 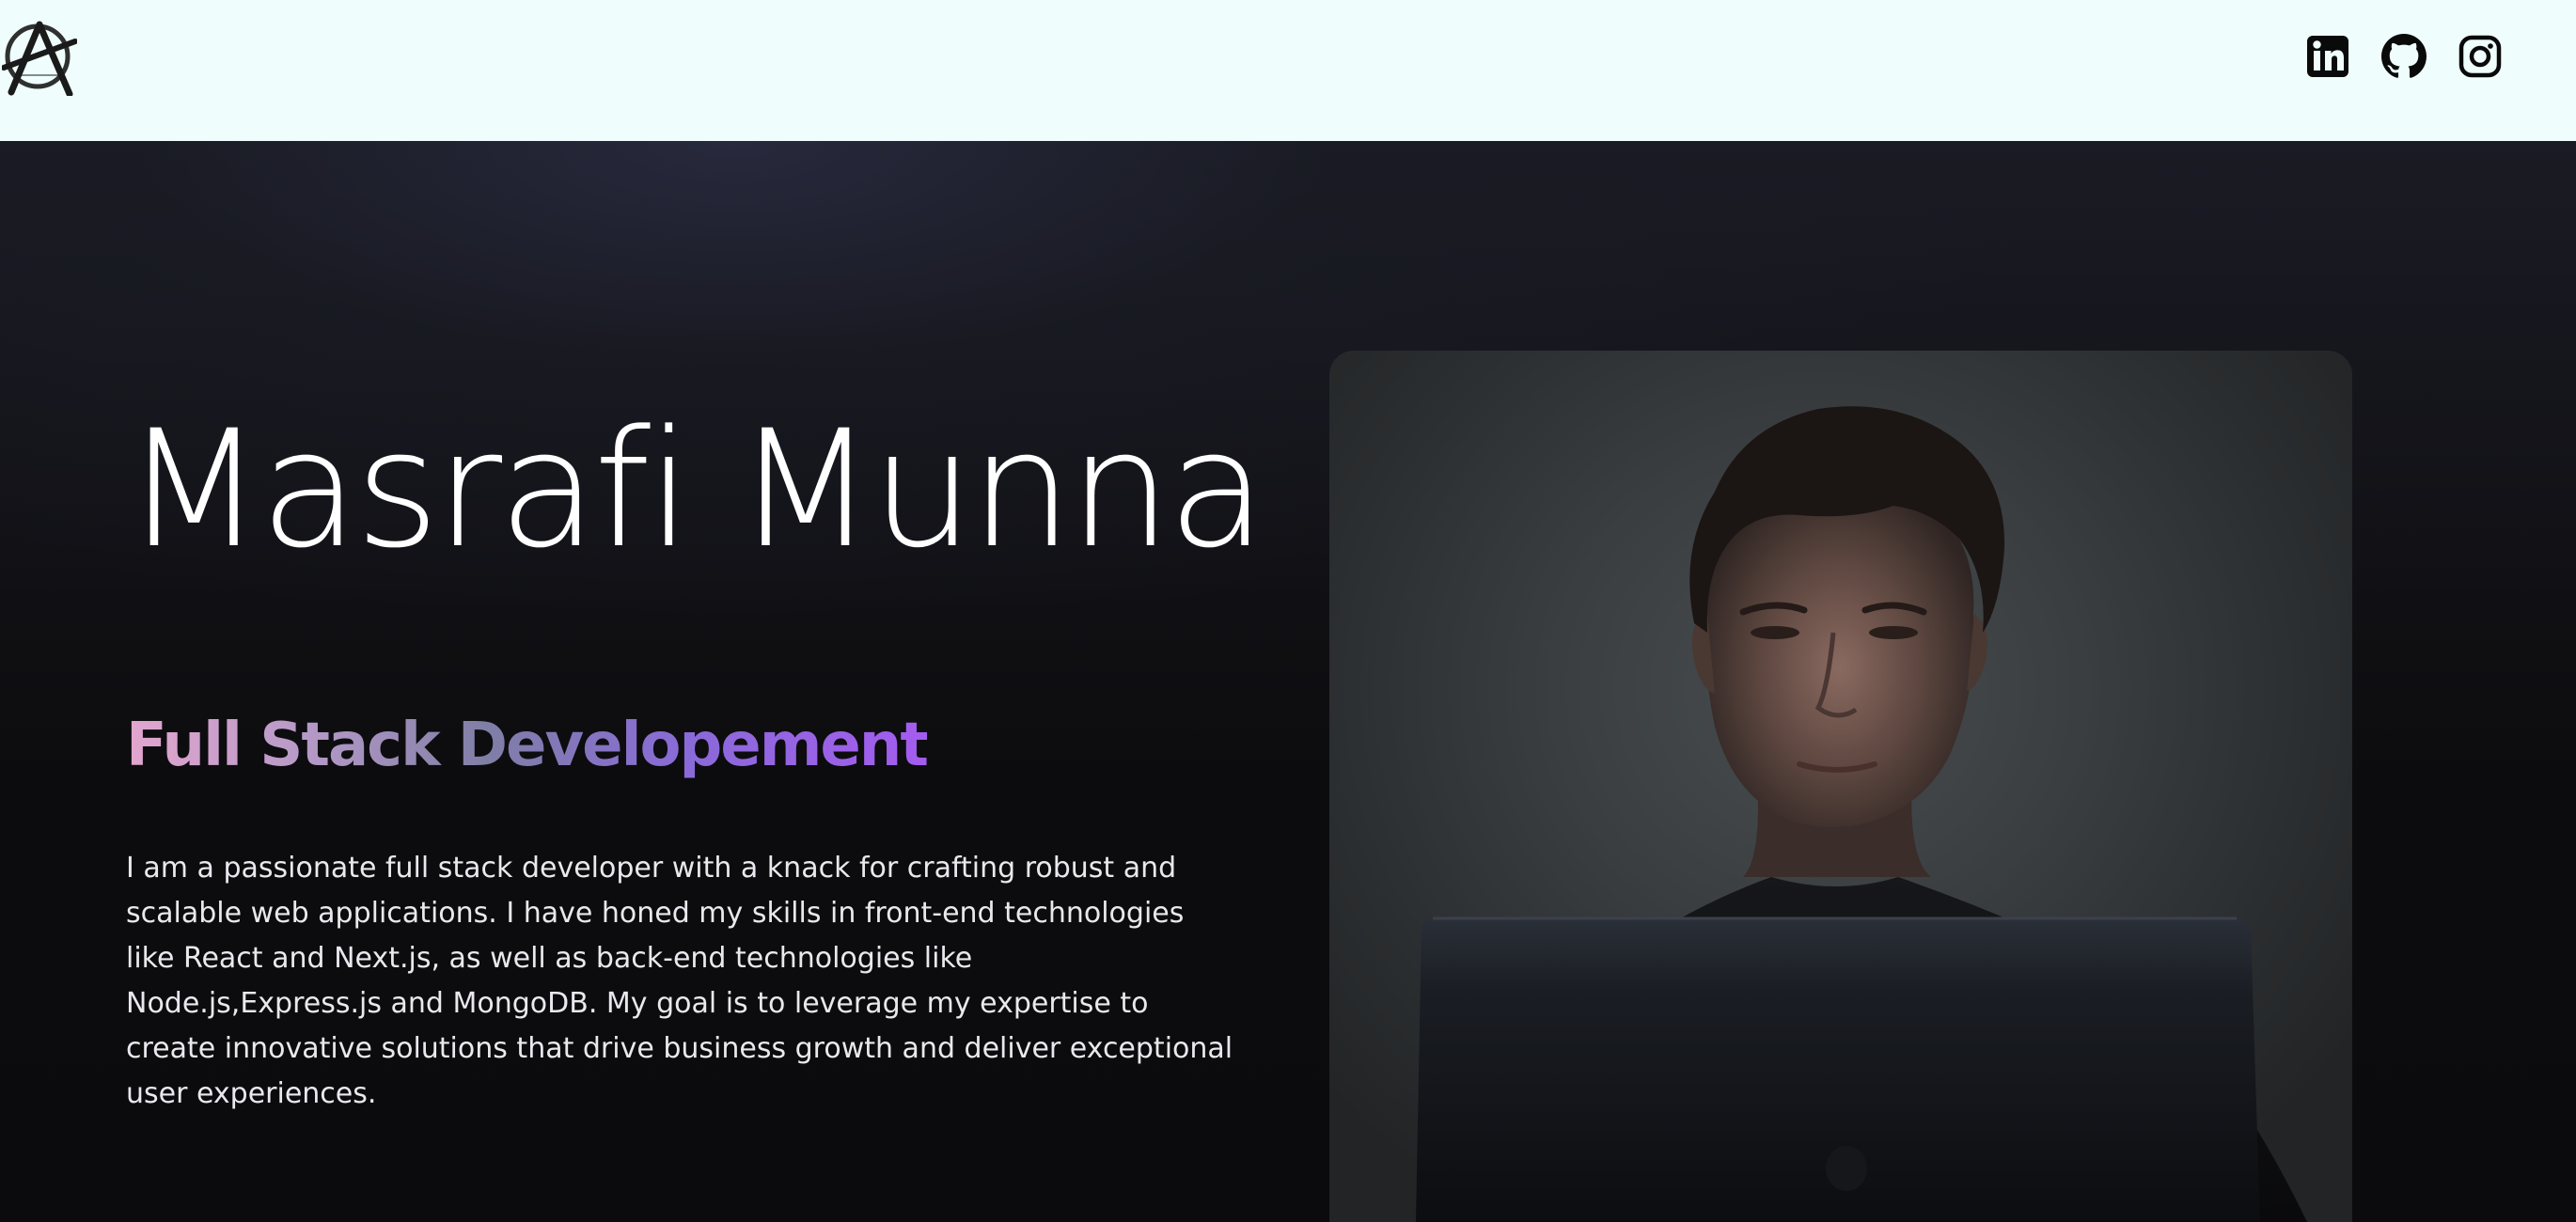 What do you see at coordinates (39, 58) in the screenshot?
I see `logo-icon` at bounding box center [39, 58].